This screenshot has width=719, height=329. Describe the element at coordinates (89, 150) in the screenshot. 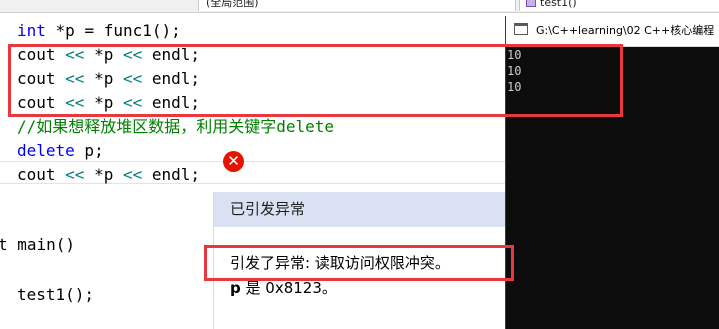

I see `code-line-delete-rest: p;` at that location.